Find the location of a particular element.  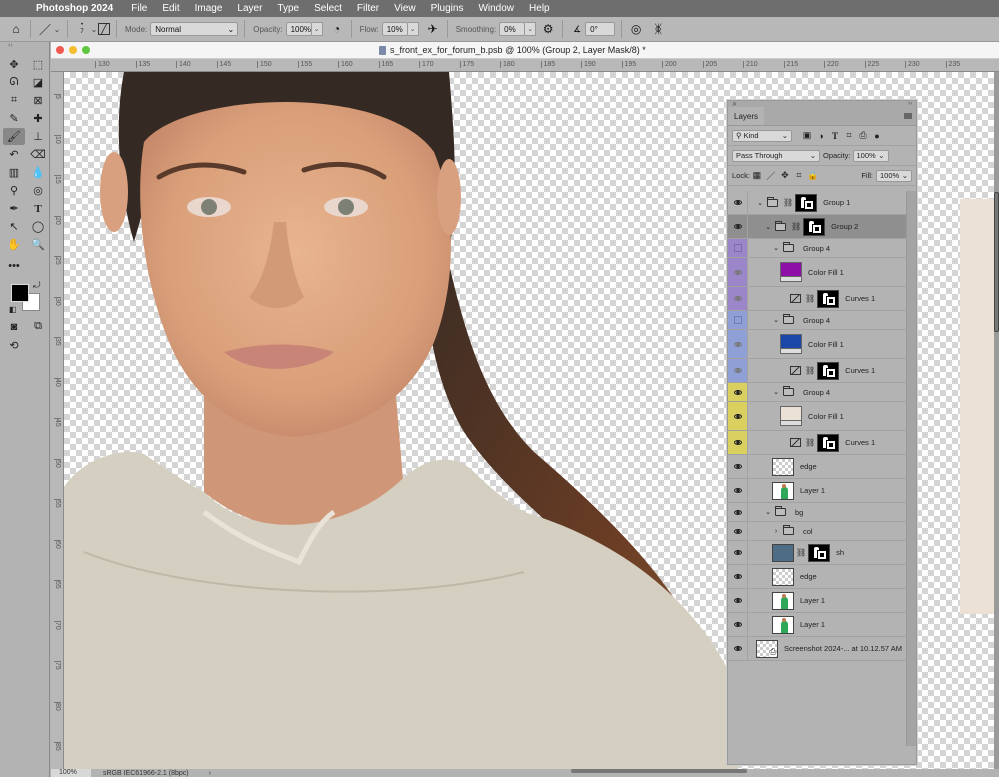

gradient-tool: ▥ is located at coordinates (14, 172).